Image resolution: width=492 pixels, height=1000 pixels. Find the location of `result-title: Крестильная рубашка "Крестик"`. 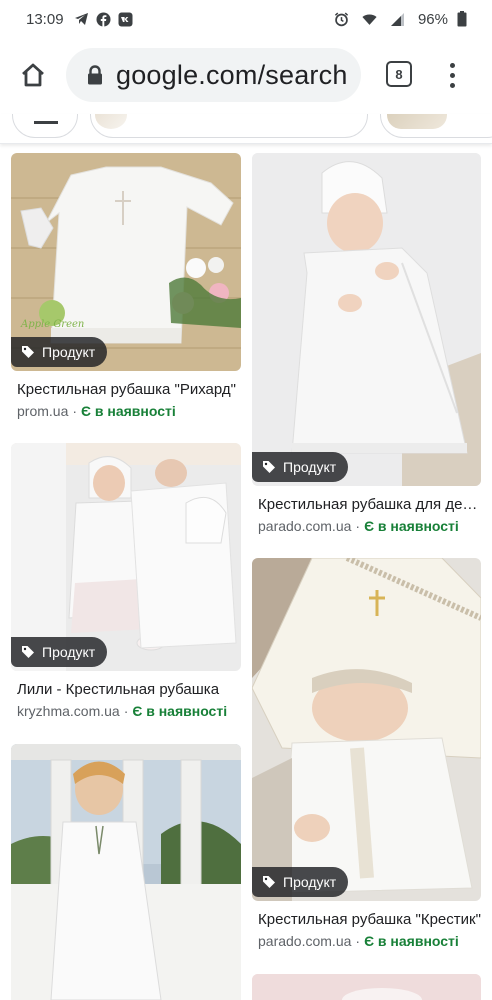

result-title: Крестильная рубашка "Крестик" is located at coordinates (369, 919).